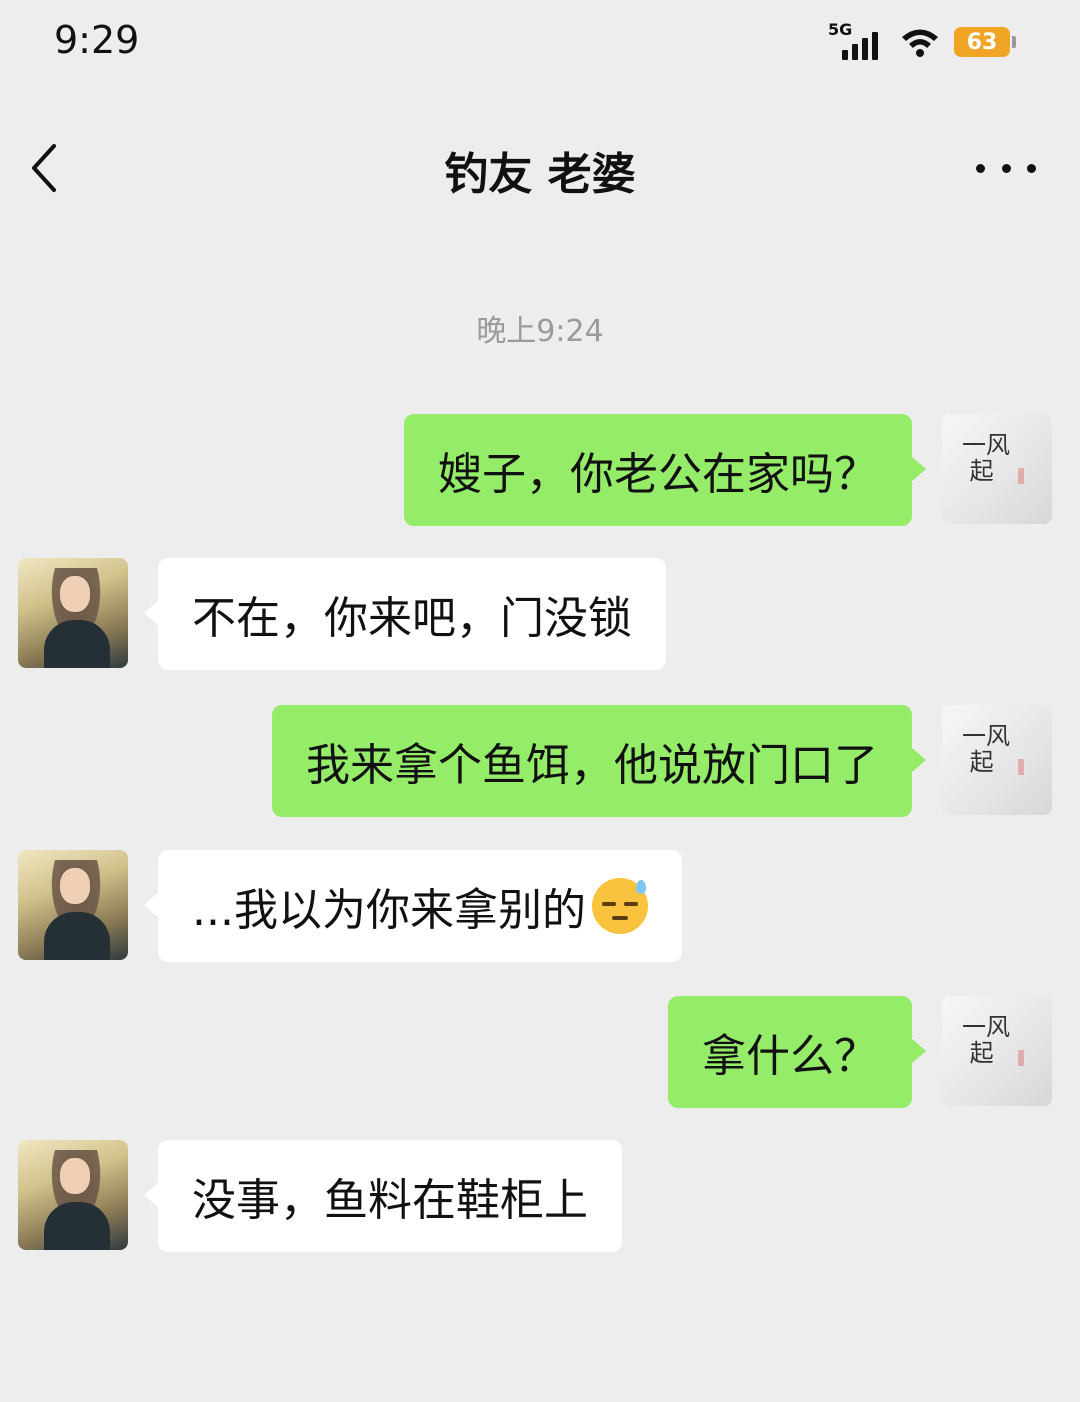 The image size is (1080, 1402). I want to click on message-row: 嫂子，你老公在家吗？ 一风 起, so click(540, 470).